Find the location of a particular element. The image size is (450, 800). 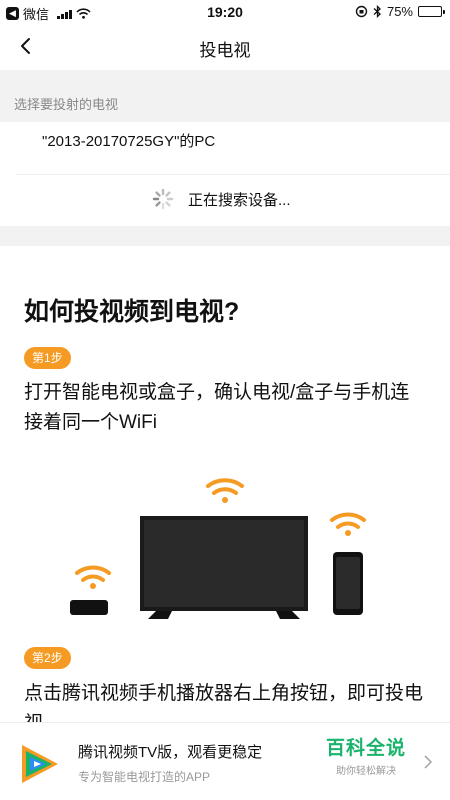

watermark: 百科全说 助你轻松解决 is located at coordinates (366, 755).